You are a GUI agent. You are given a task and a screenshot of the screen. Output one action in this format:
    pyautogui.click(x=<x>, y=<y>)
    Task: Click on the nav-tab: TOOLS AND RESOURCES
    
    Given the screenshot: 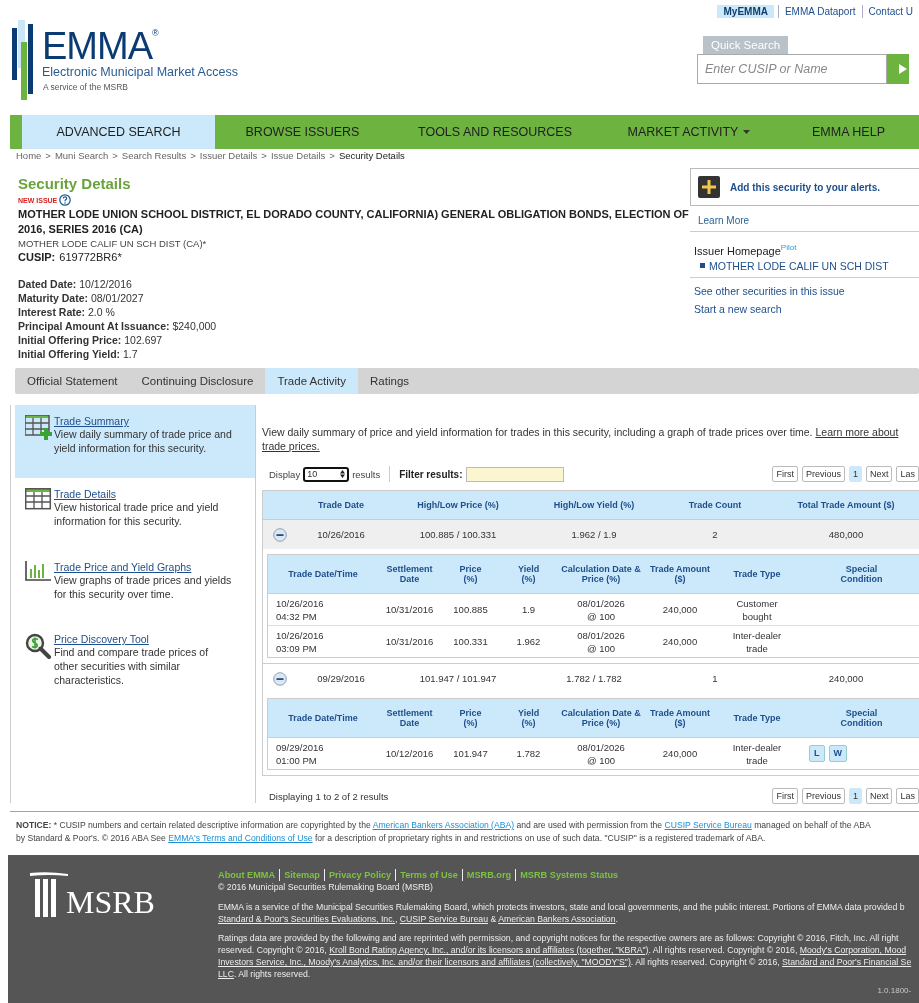 What is the action you would take?
    pyautogui.click(x=495, y=132)
    